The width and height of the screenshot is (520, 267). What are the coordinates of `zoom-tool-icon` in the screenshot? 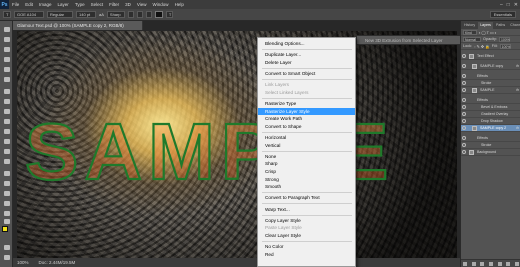 It's located at (6, 221).